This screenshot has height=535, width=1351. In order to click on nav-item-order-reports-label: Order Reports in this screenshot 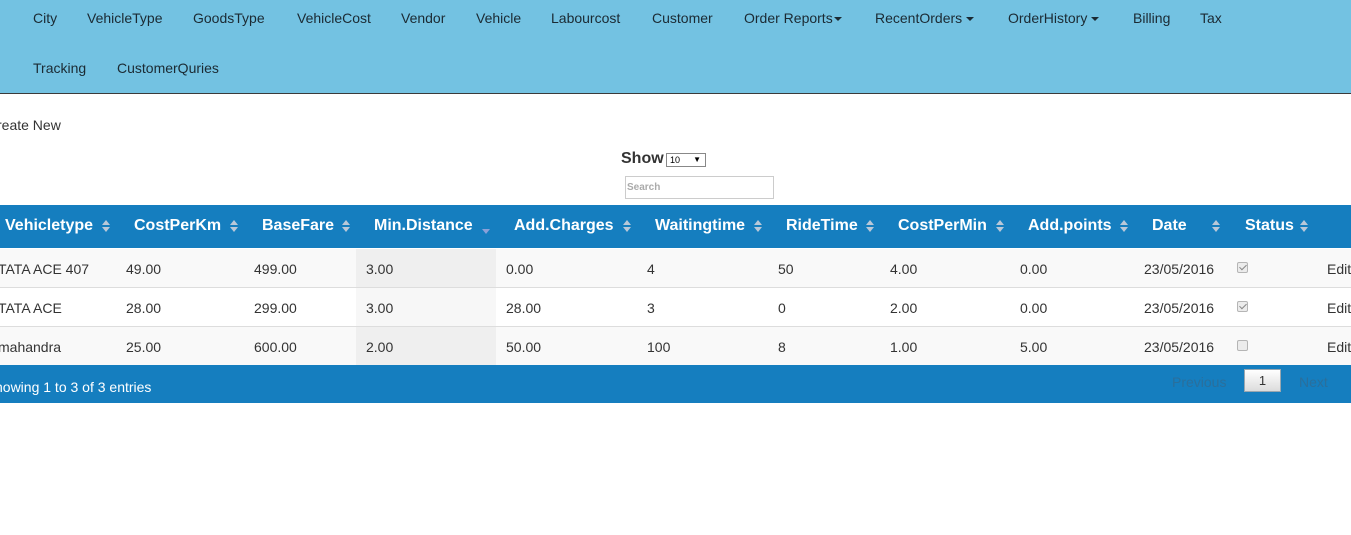, I will do `click(788, 18)`.